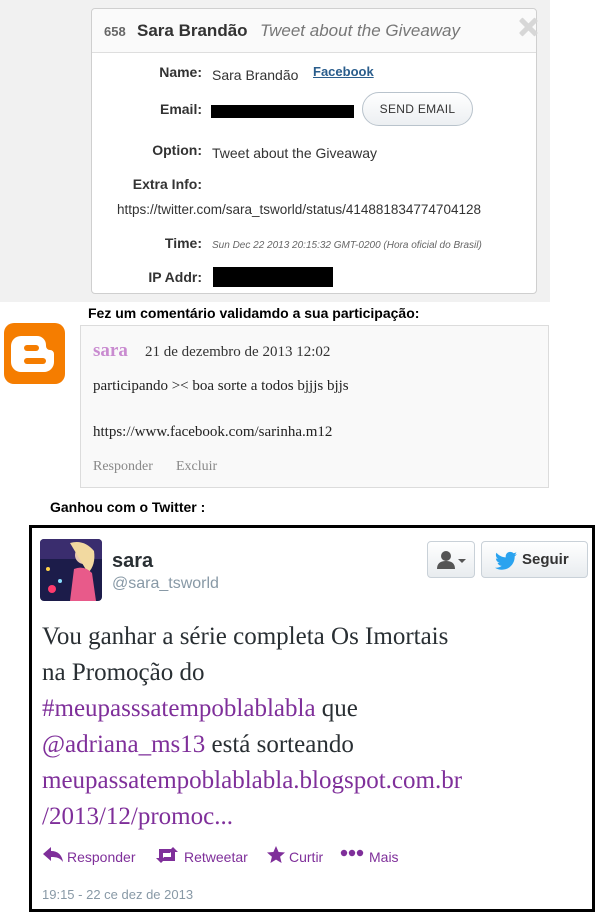 This screenshot has height=916, width=598. What do you see at coordinates (306, 857) in the screenshot?
I see `favorite-label: Curtir` at bounding box center [306, 857].